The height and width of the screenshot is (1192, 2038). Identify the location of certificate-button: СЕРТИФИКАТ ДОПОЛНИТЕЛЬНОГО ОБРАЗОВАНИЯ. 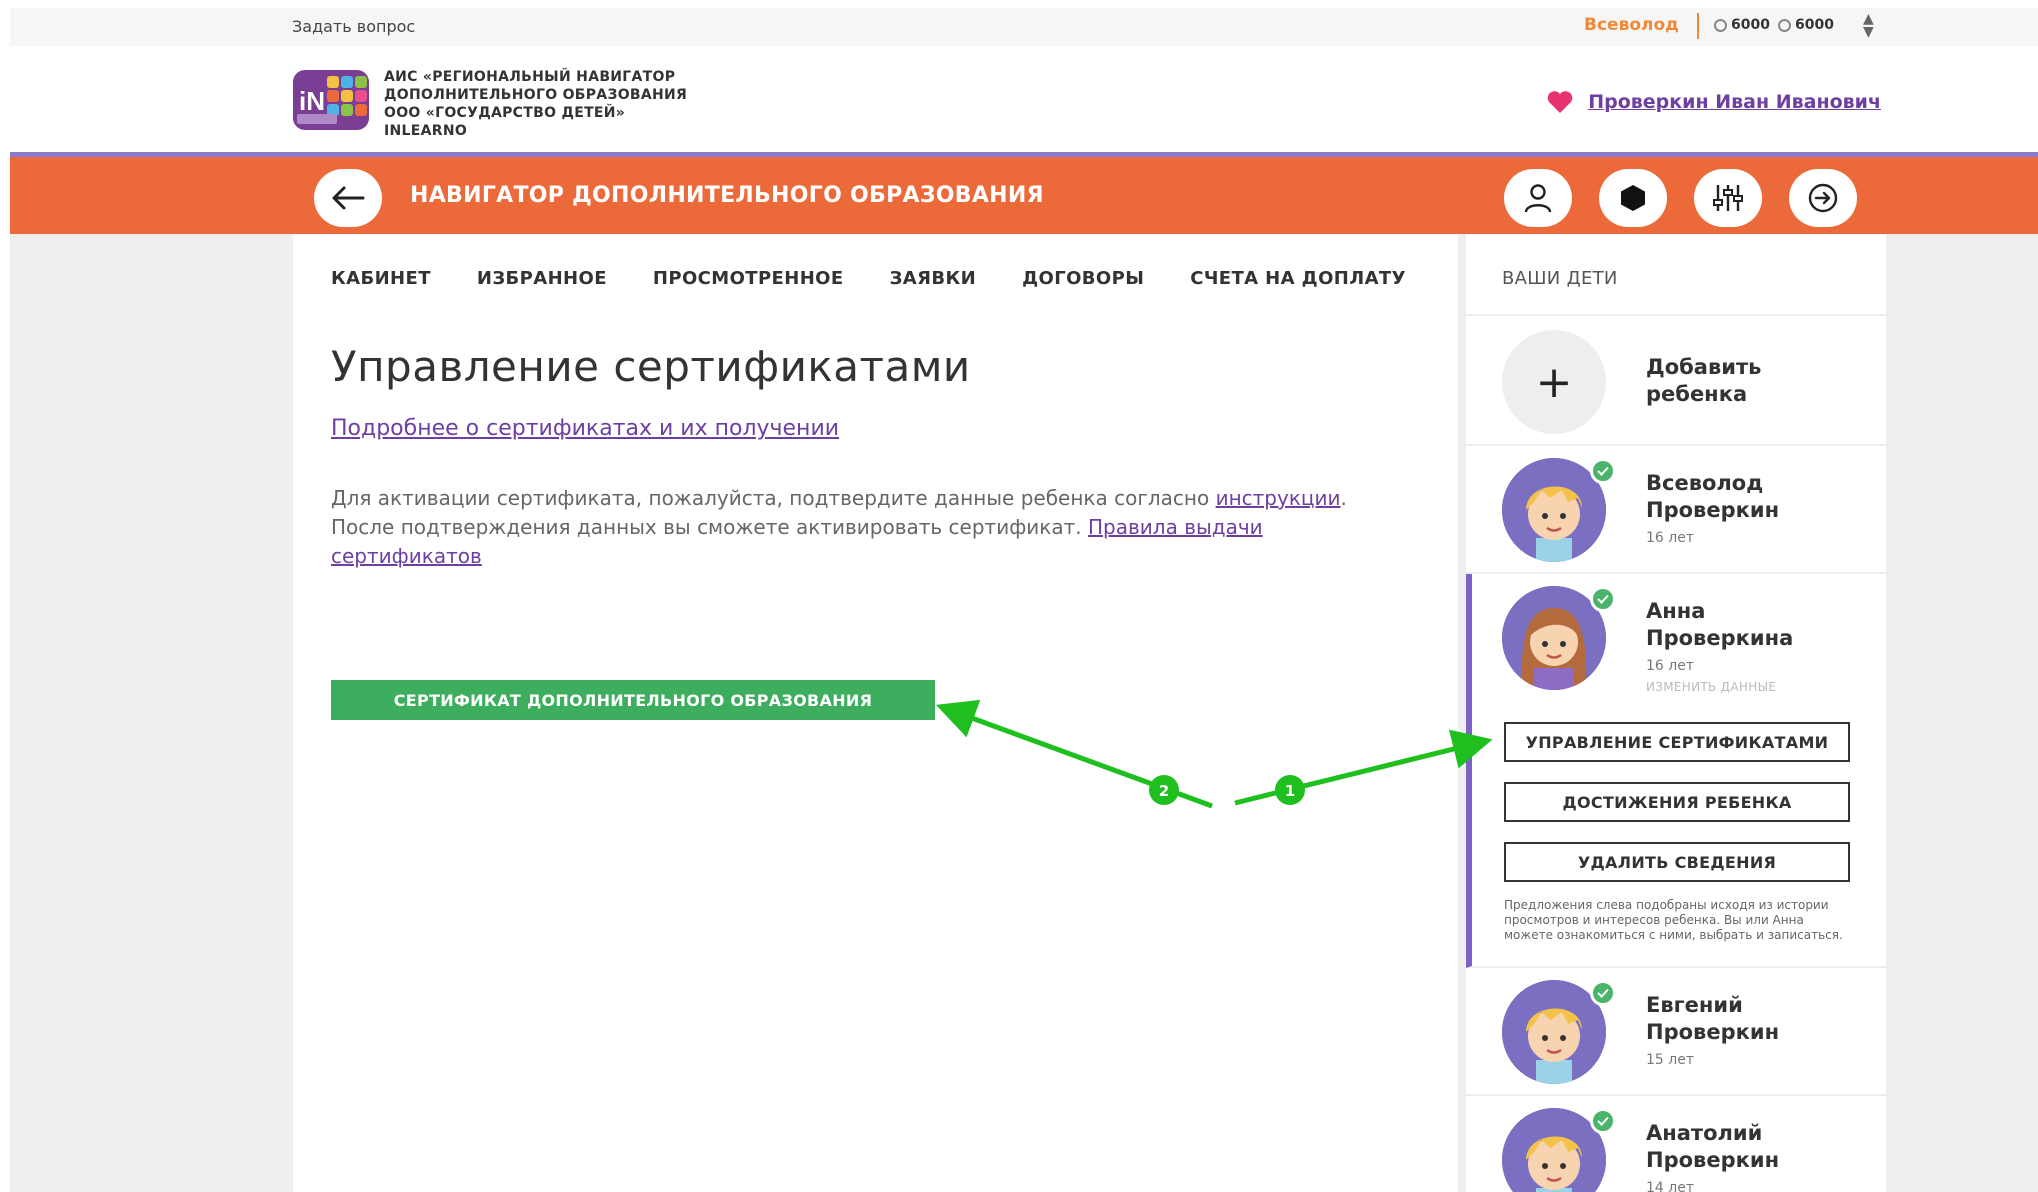
(633, 700).